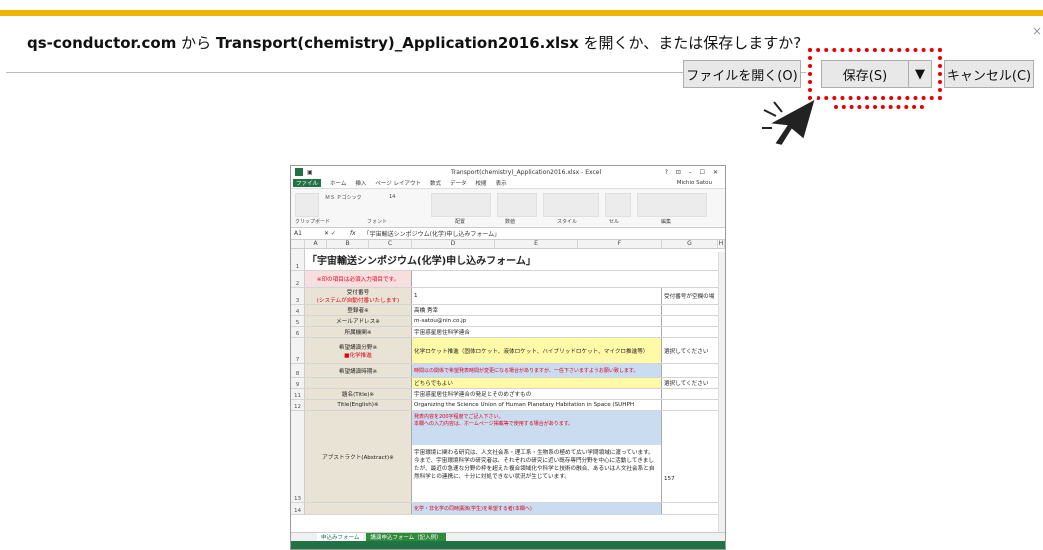  What do you see at coordinates (298, 233) in the screenshot?
I see `cell-reference: A1` at bounding box center [298, 233].